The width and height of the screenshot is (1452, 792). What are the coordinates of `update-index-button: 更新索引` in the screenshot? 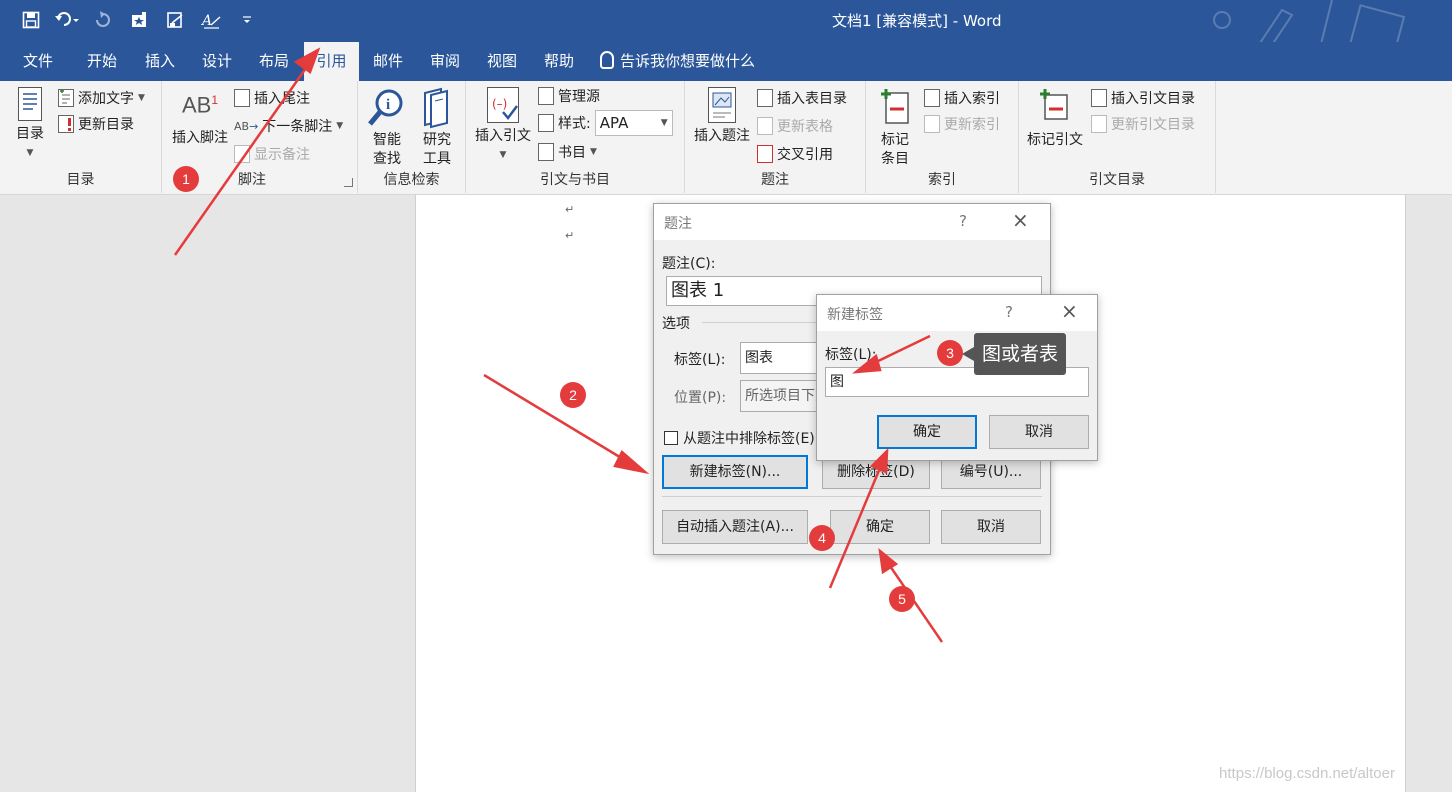 It's located at (962, 124).